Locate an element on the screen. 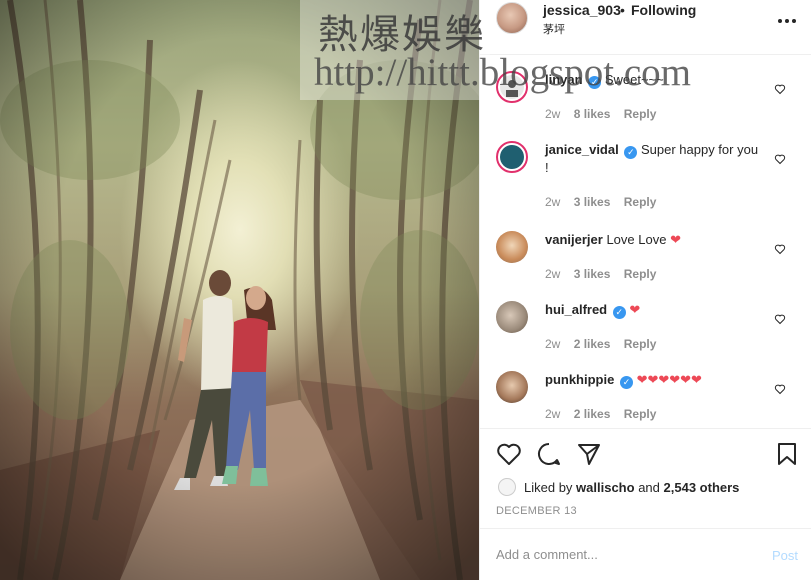 The width and height of the screenshot is (811, 580). liked-by-user: wallischo is located at coordinates (605, 487).